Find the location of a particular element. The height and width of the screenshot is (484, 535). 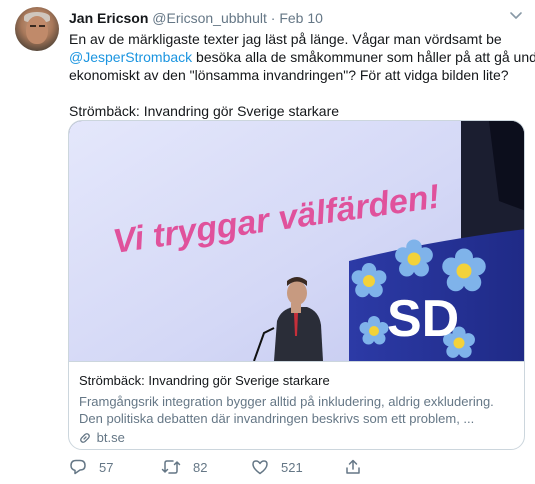

like-button: 521 is located at coordinates (277, 468).